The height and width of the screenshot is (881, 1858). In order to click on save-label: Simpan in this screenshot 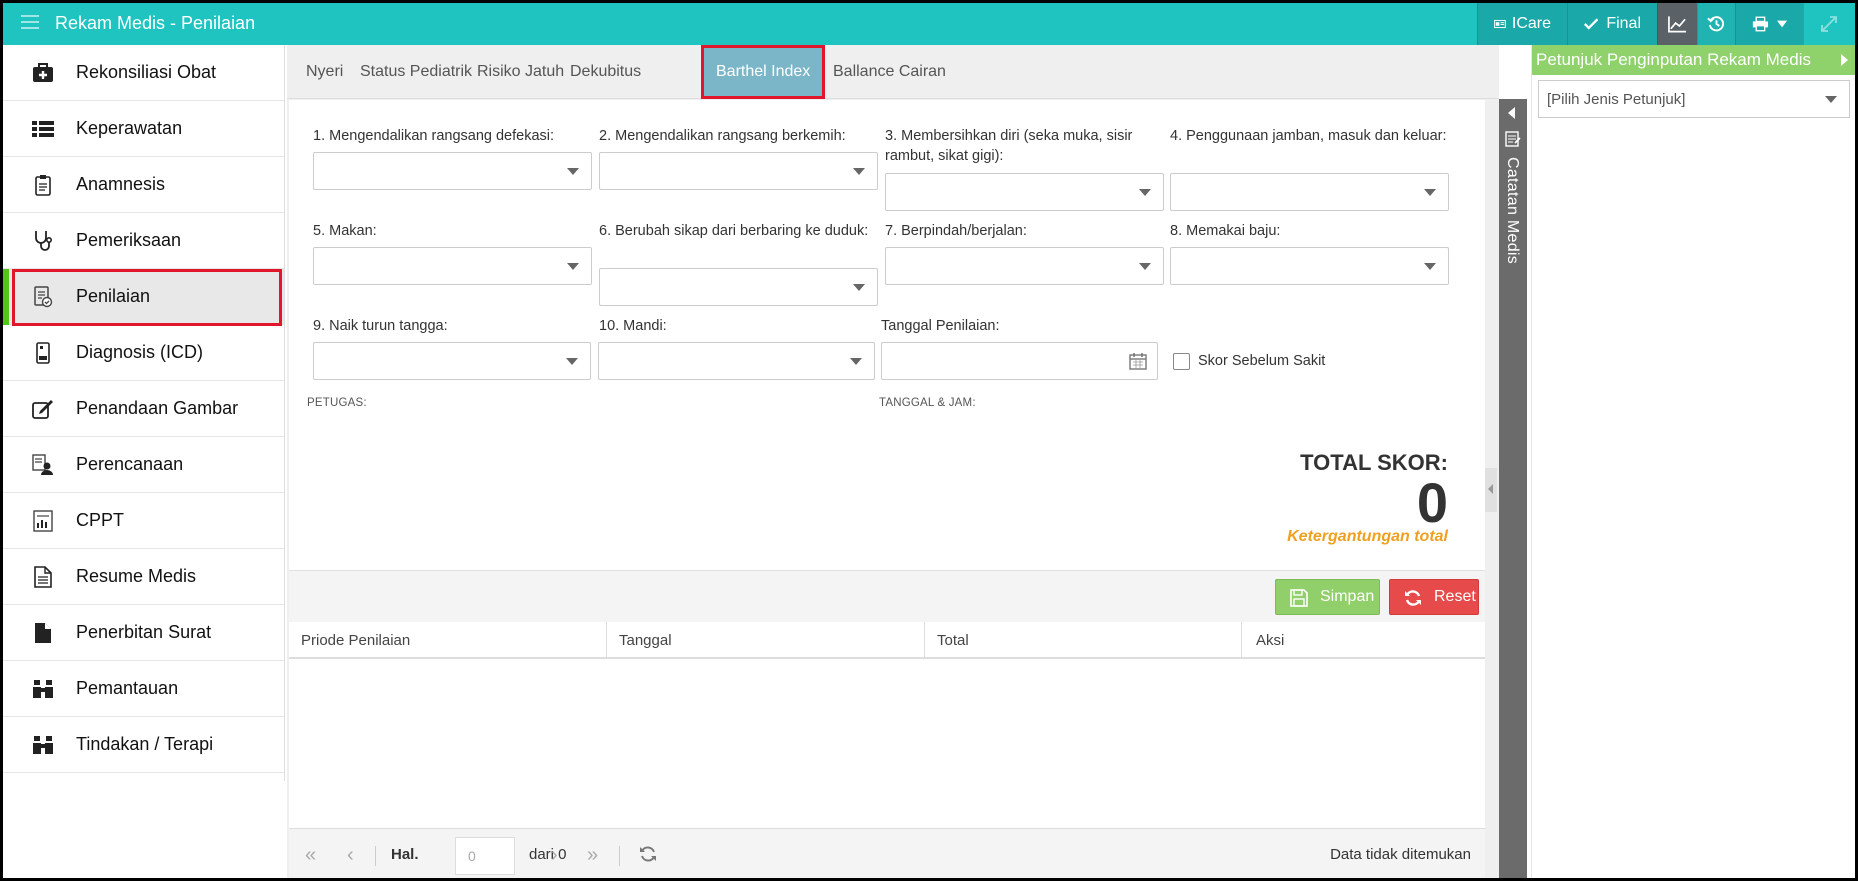, I will do `click(1347, 596)`.